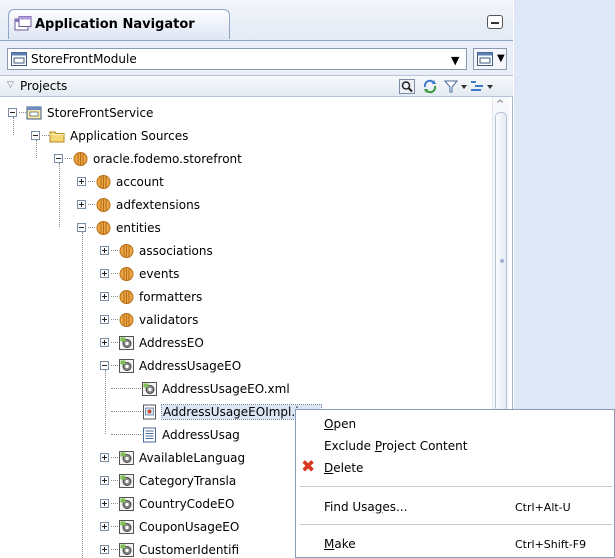 The height and width of the screenshot is (558, 615). I want to click on find-icon, so click(407, 86).